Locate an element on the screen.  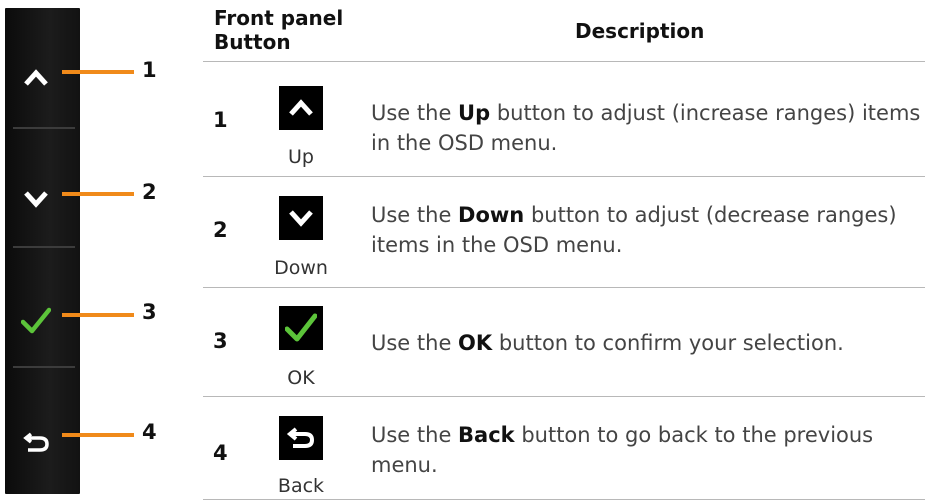
row-number: 2 is located at coordinates (220, 230).